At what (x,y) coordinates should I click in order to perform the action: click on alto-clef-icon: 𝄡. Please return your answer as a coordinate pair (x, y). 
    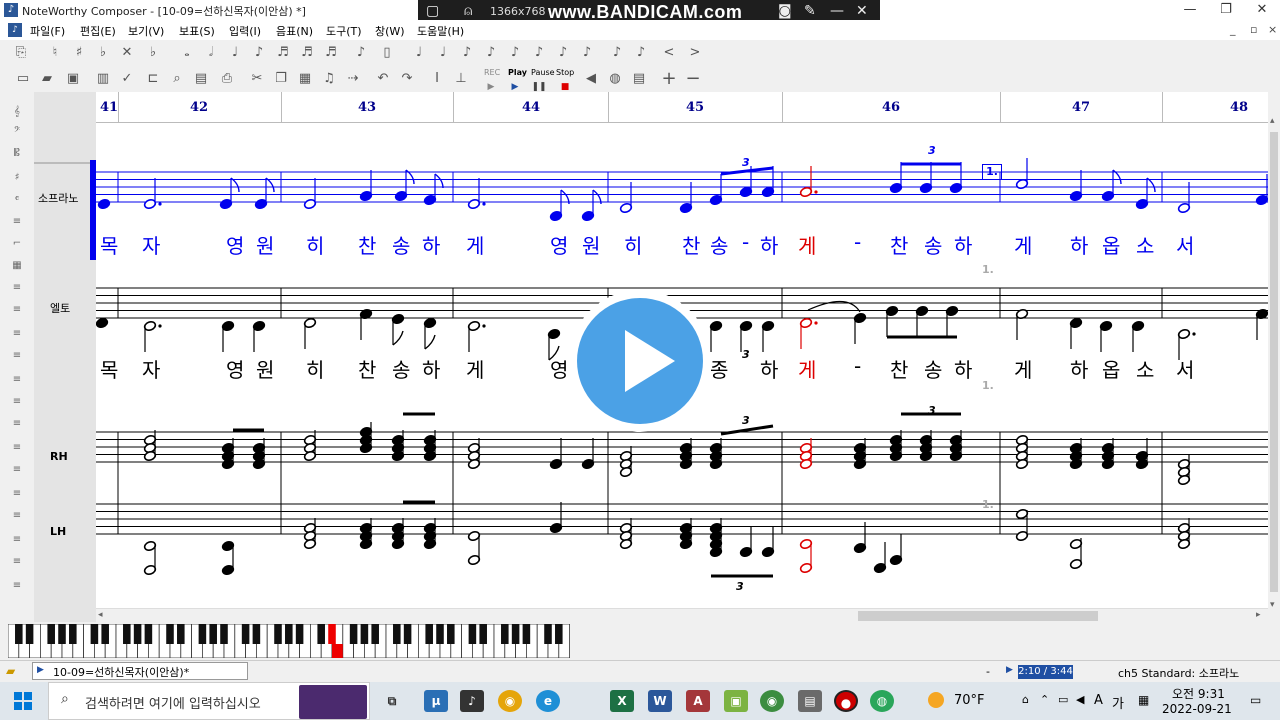
    Looking at the image, I should click on (17, 154).